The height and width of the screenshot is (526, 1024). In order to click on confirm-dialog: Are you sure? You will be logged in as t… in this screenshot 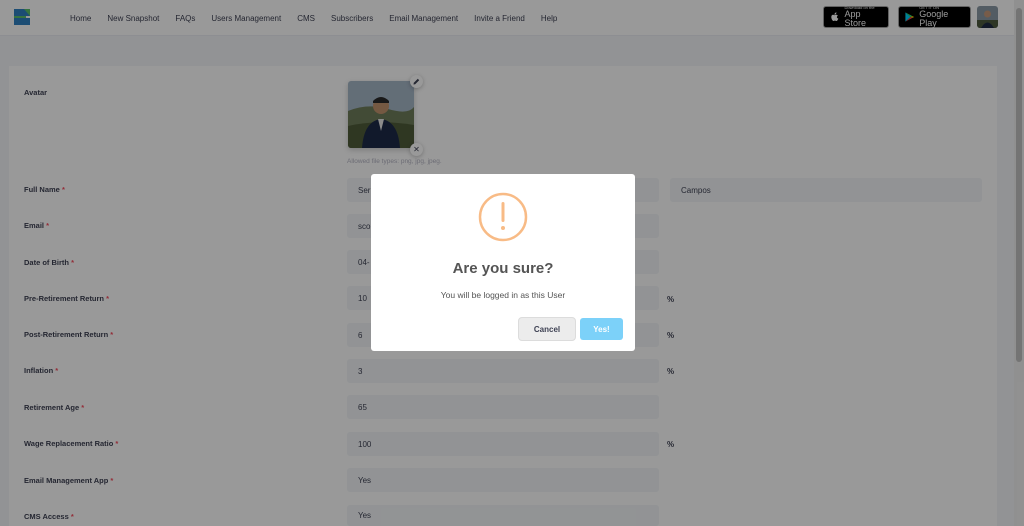, I will do `click(503, 262)`.